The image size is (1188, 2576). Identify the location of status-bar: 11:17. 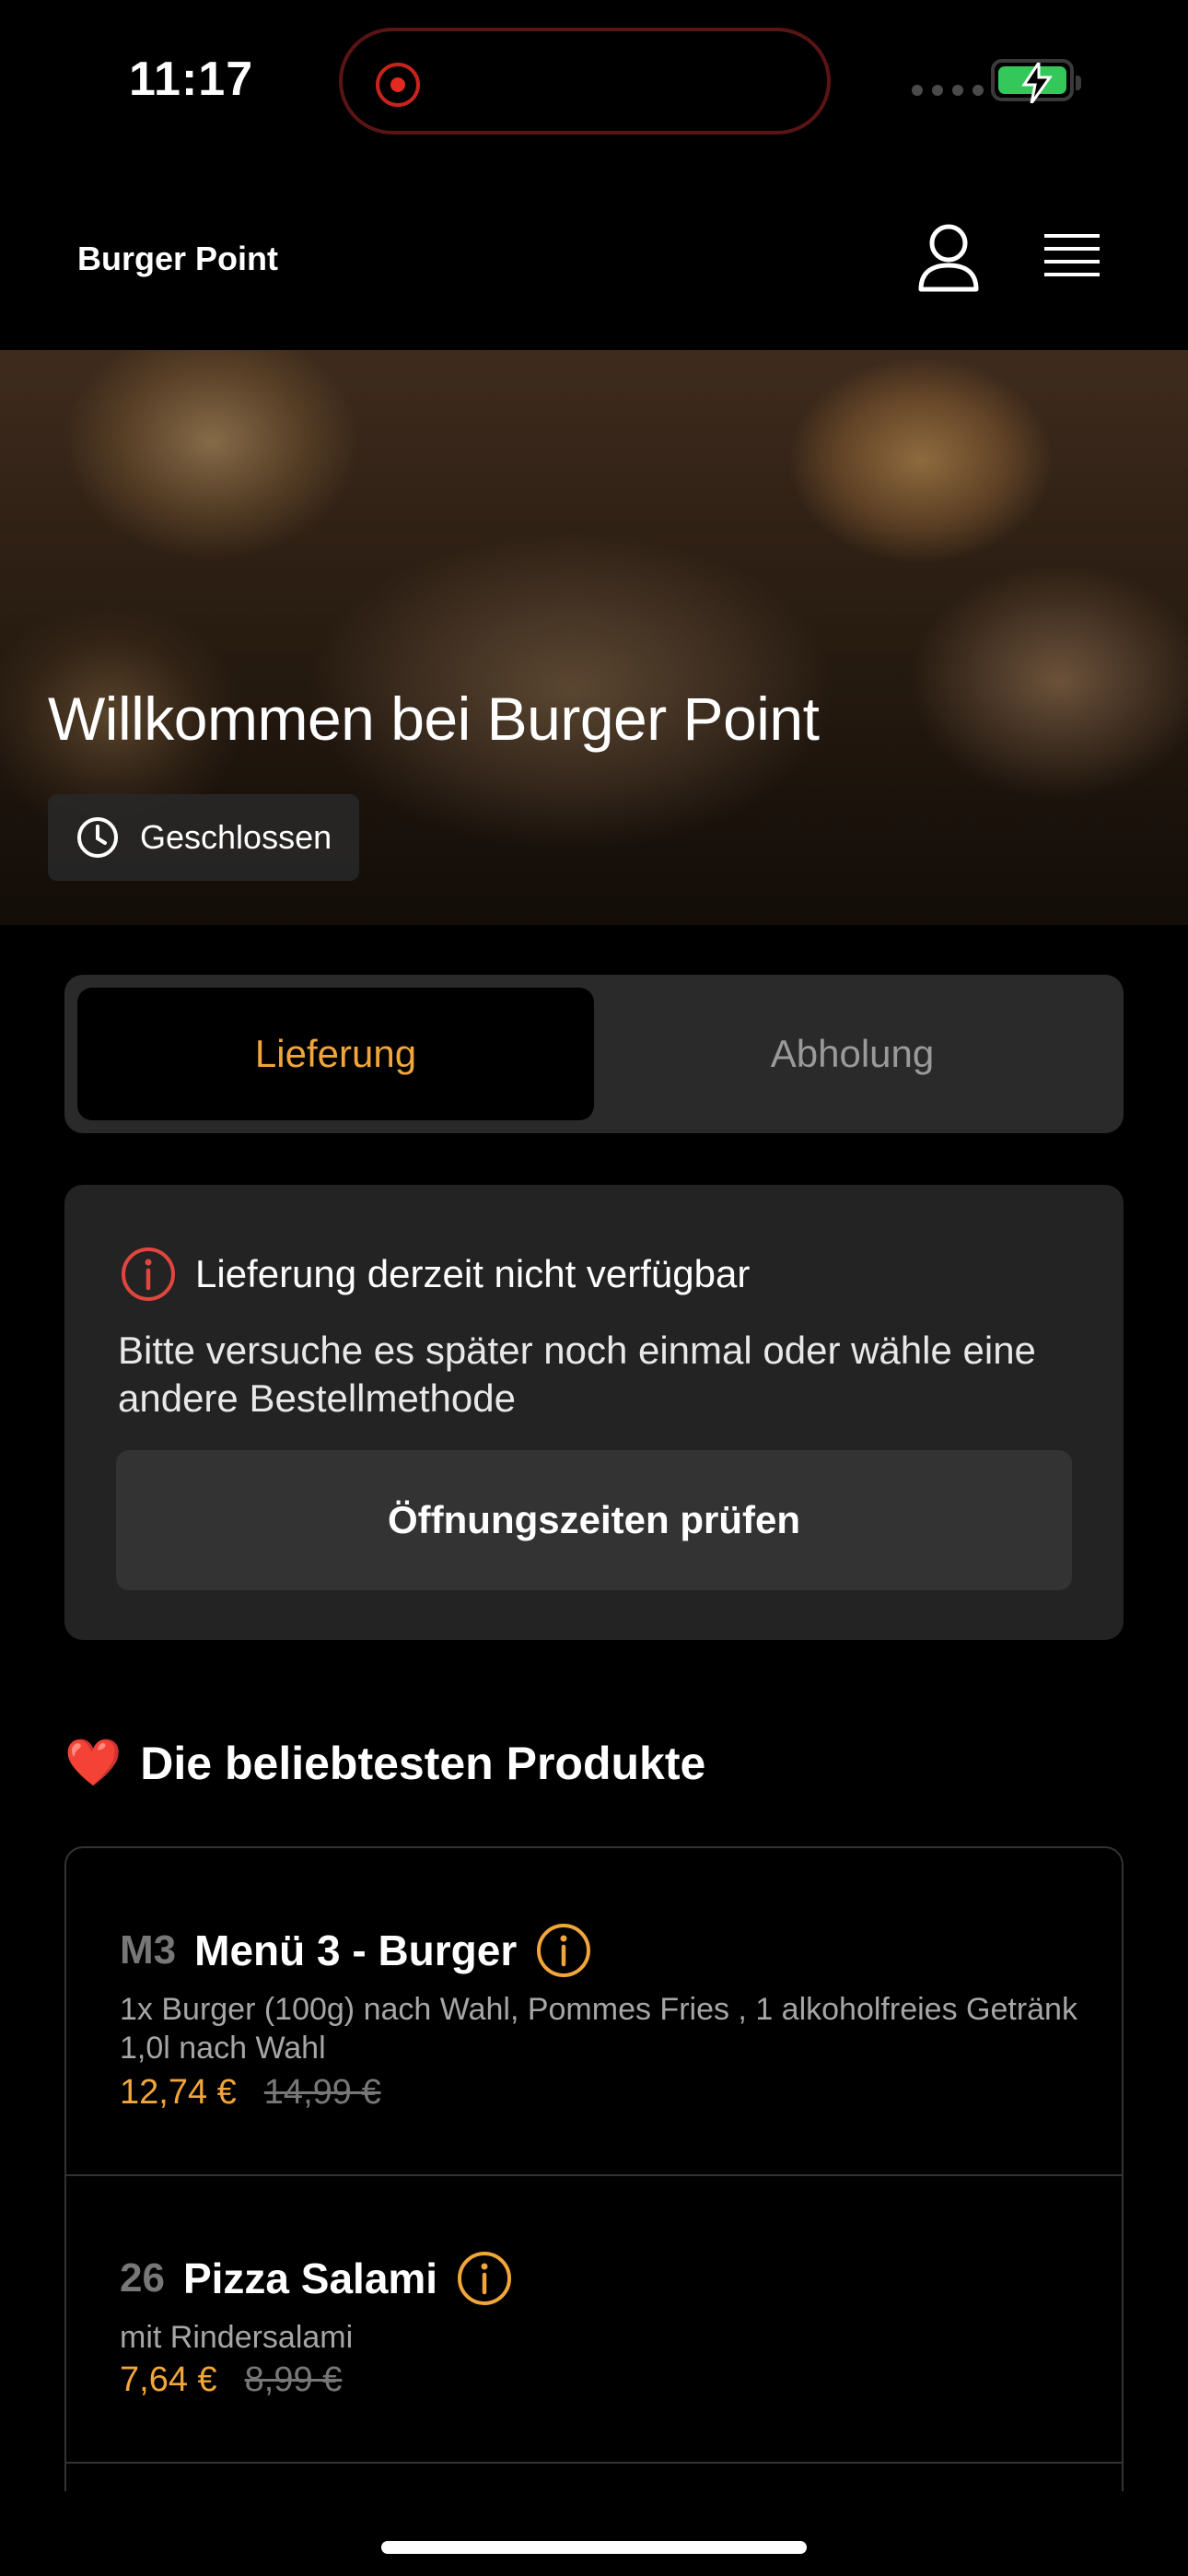
(594, 83).